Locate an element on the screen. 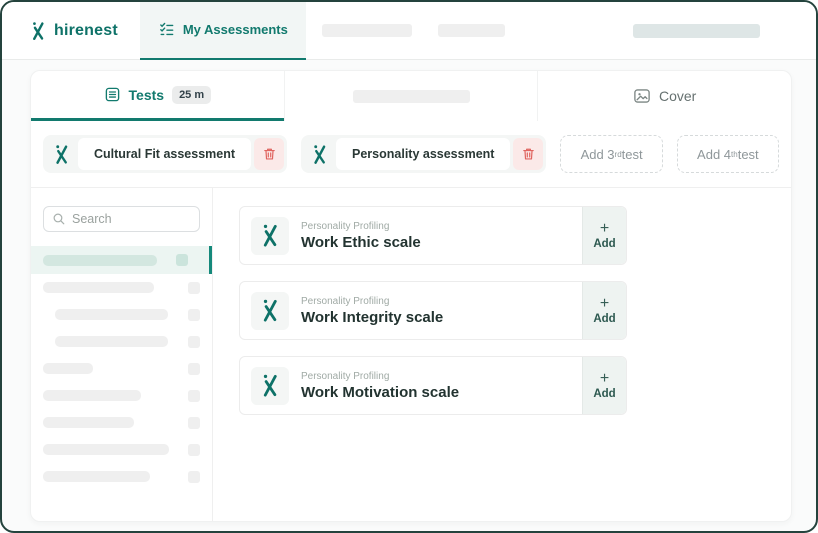  tab-tests: Tests 25 m is located at coordinates (157, 96).